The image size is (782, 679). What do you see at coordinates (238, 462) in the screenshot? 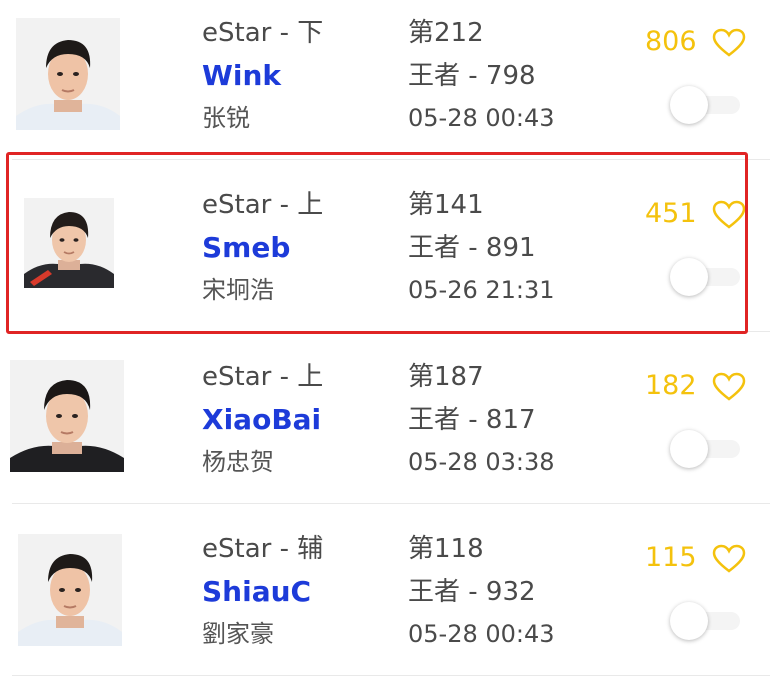
I see `player-real-name: 杨忠贺` at bounding box center [238, 462].